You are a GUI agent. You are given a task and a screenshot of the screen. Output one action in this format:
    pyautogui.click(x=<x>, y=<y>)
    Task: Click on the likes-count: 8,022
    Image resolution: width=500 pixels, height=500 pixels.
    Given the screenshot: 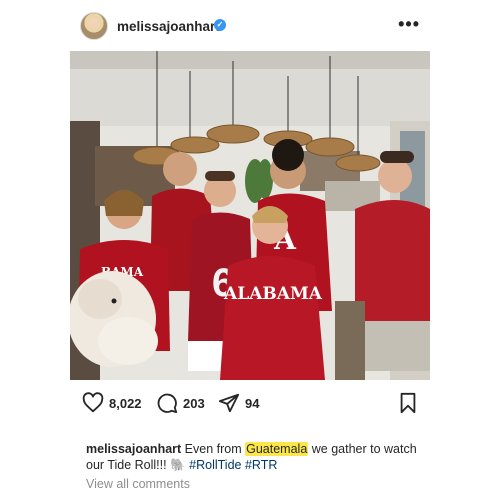 What is the action you would take?
    pyautogui.click(x=125, y=403)
    